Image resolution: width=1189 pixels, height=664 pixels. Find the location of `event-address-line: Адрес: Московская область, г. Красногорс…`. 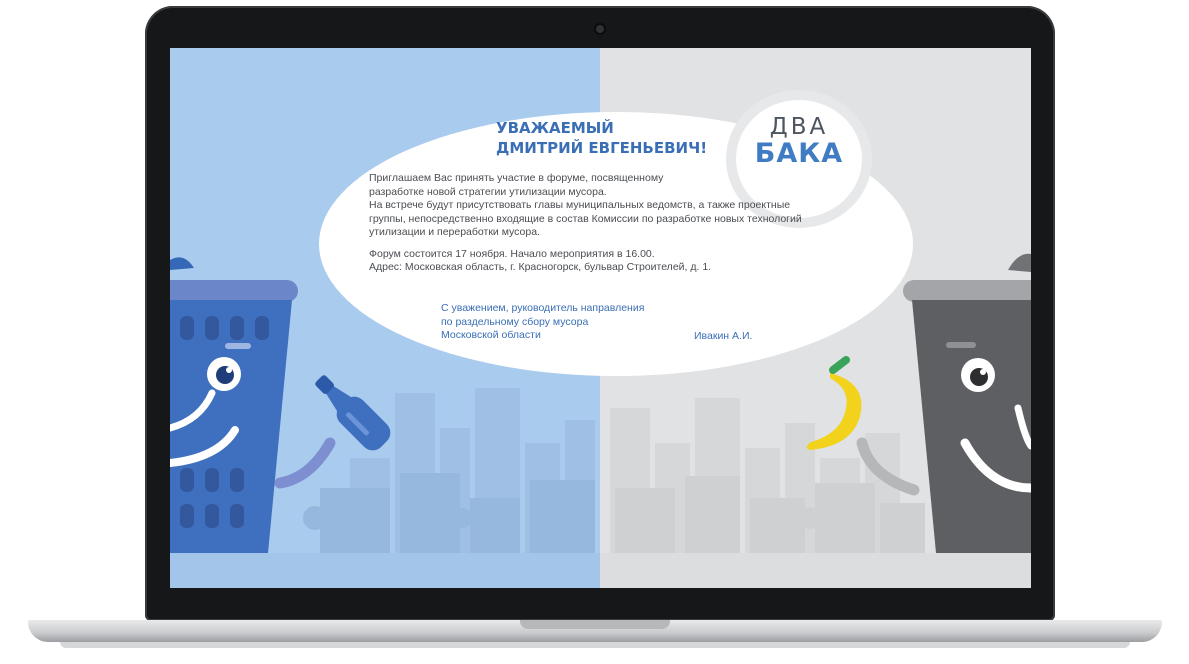

event-address-line: Адрес: Московская область, г. Красногорс… is located at coordinates (540, 267).